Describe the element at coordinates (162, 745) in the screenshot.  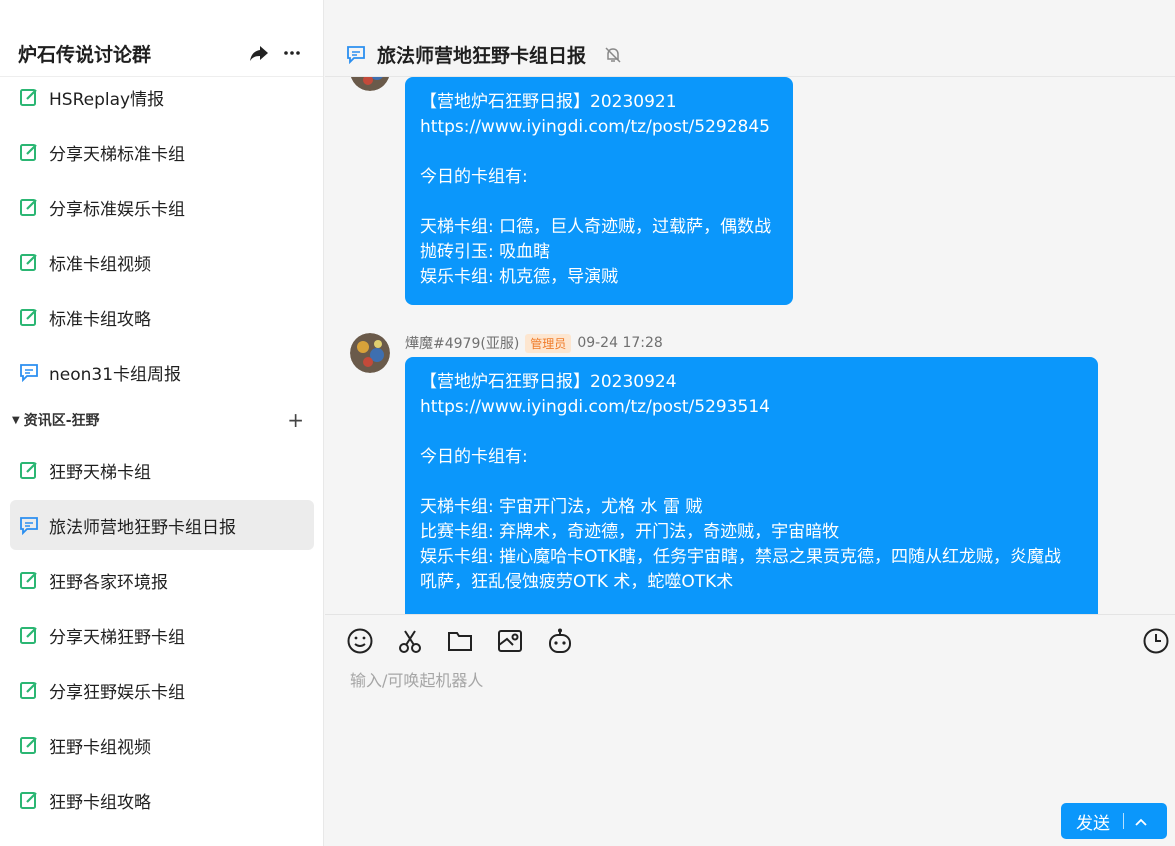
I see `channel-wild-video: 狂野卡组视频` at that location.